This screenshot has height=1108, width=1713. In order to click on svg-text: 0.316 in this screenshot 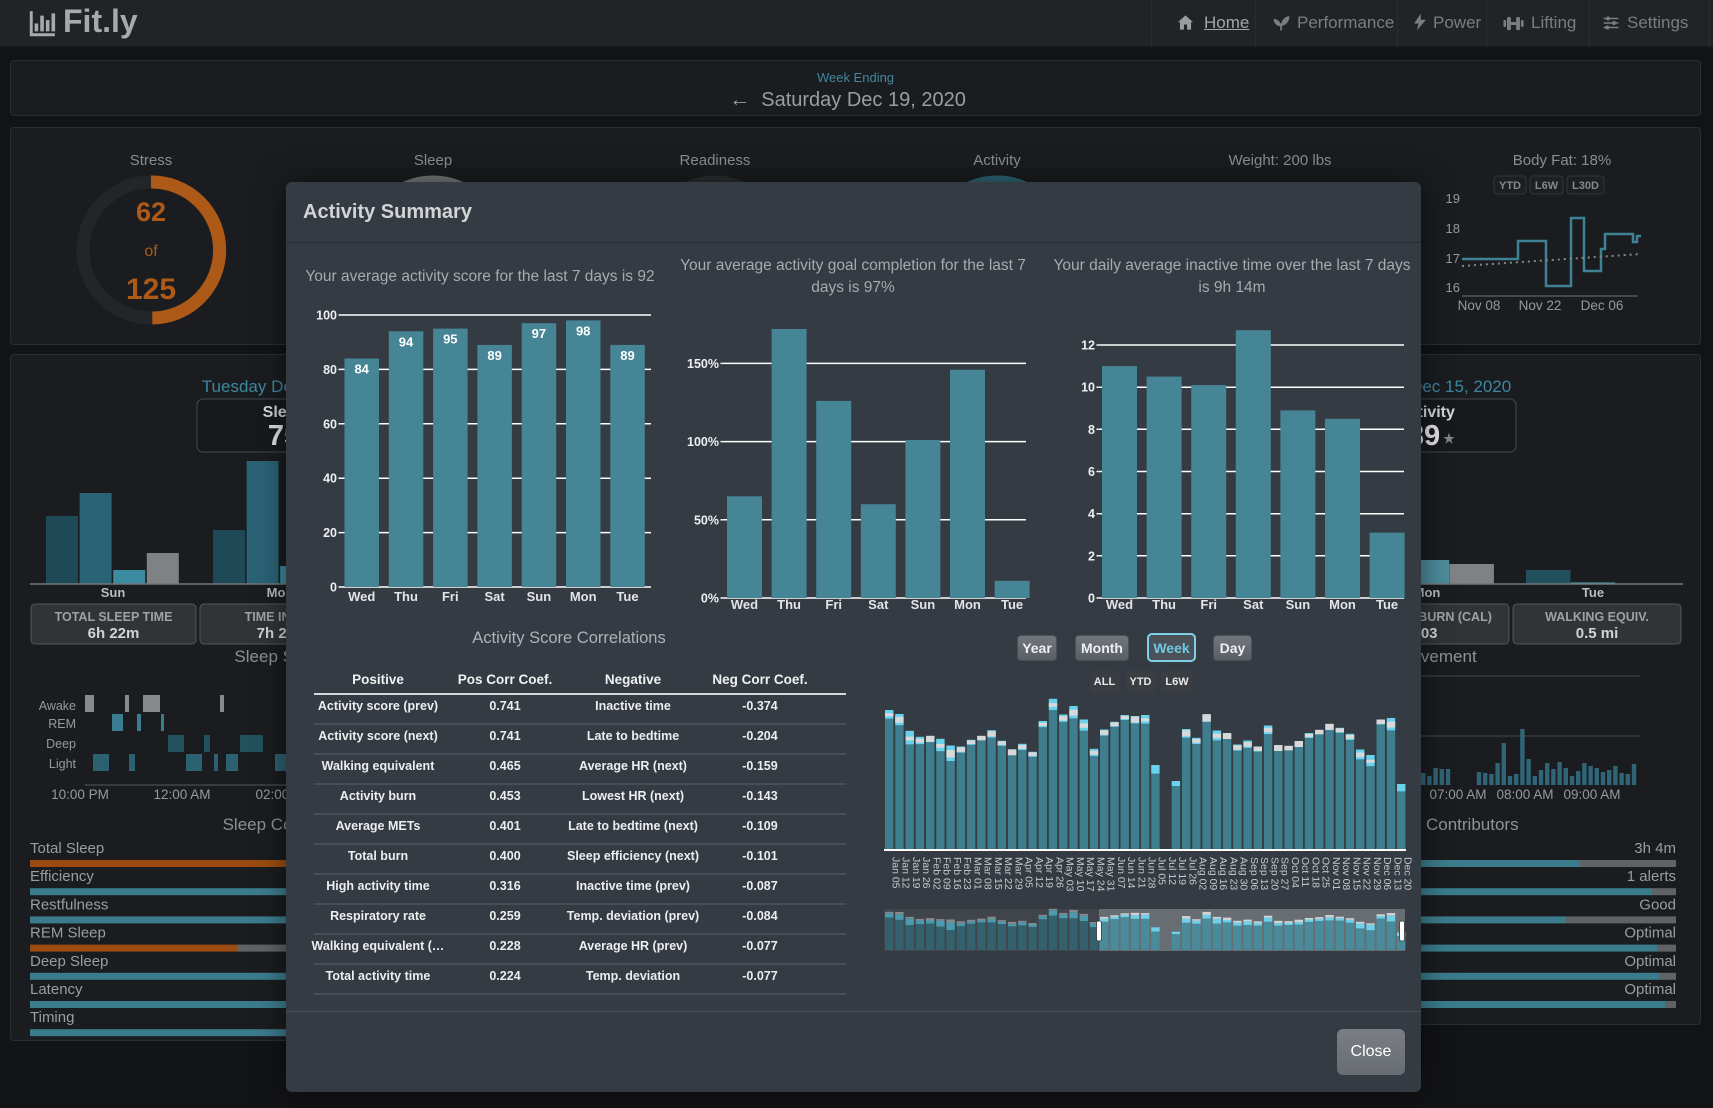, I will do `click(504, 886)`.